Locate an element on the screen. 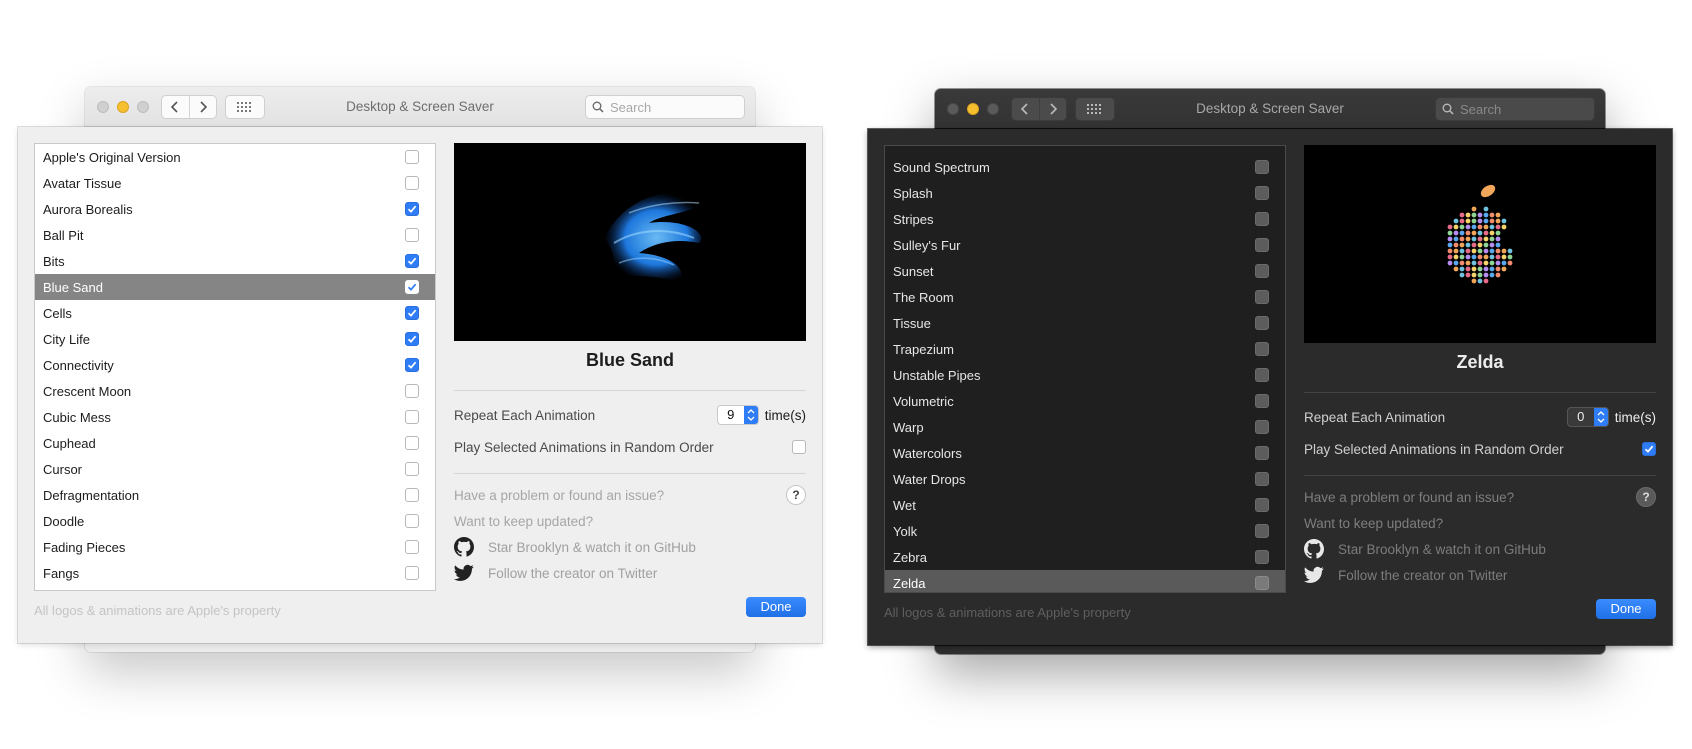 This screenshot has height=749, width=1692. list-item: Sound Spectrum is located at coordinates (1085, 167).